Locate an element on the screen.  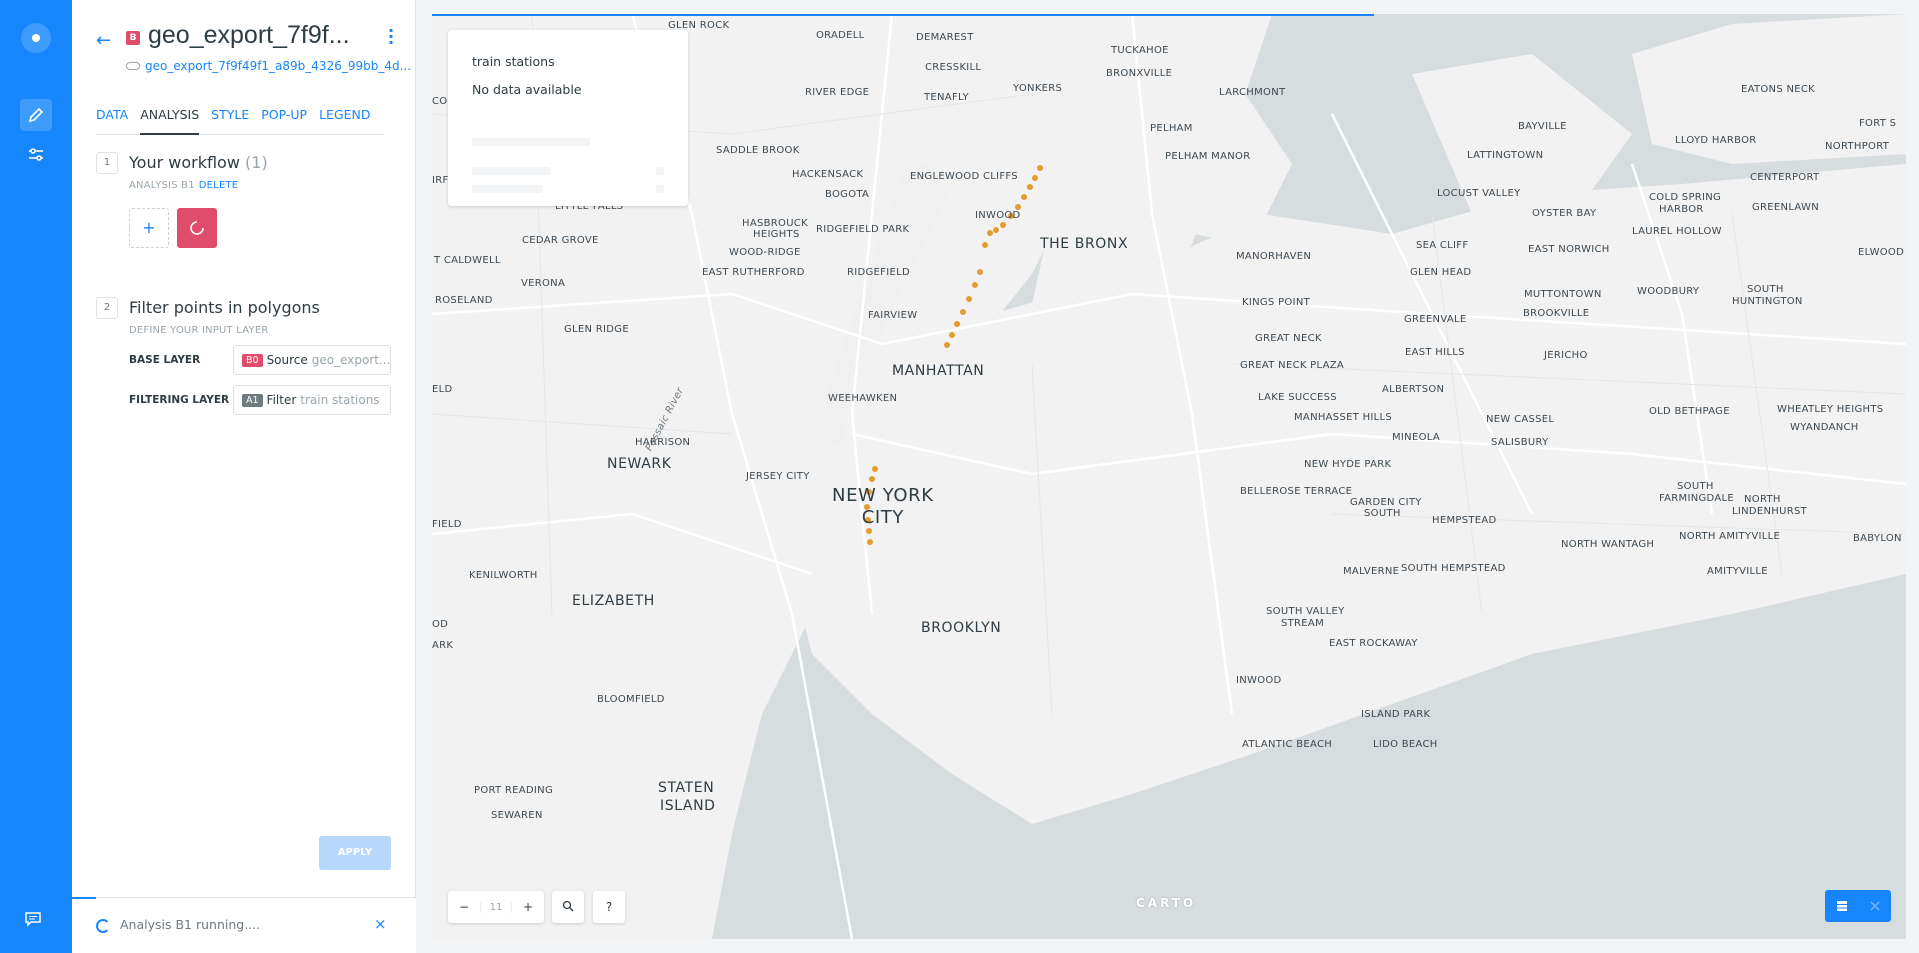
search-icon is located at coordinates (568, 907).